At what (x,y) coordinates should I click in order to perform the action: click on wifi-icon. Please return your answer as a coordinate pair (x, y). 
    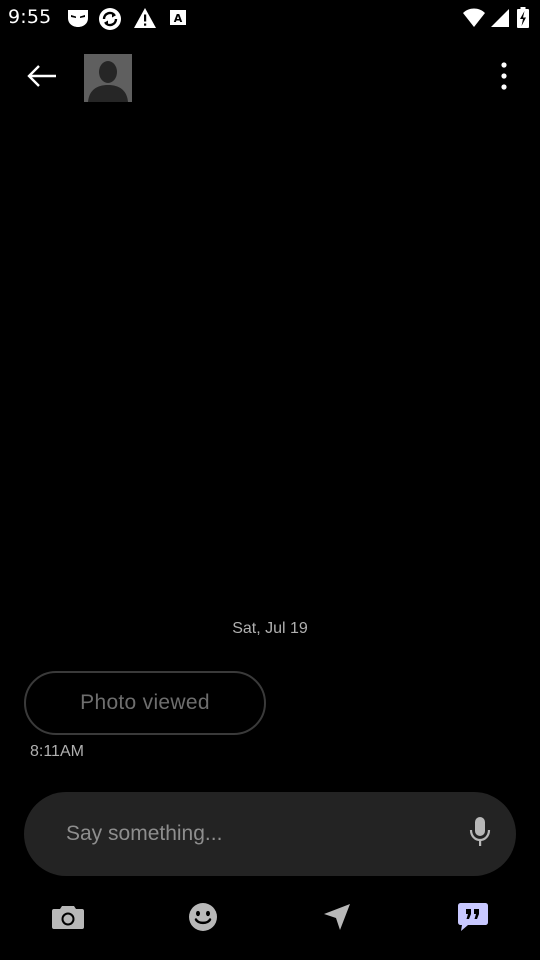
    Looking at the image, I should click on (473, 18).